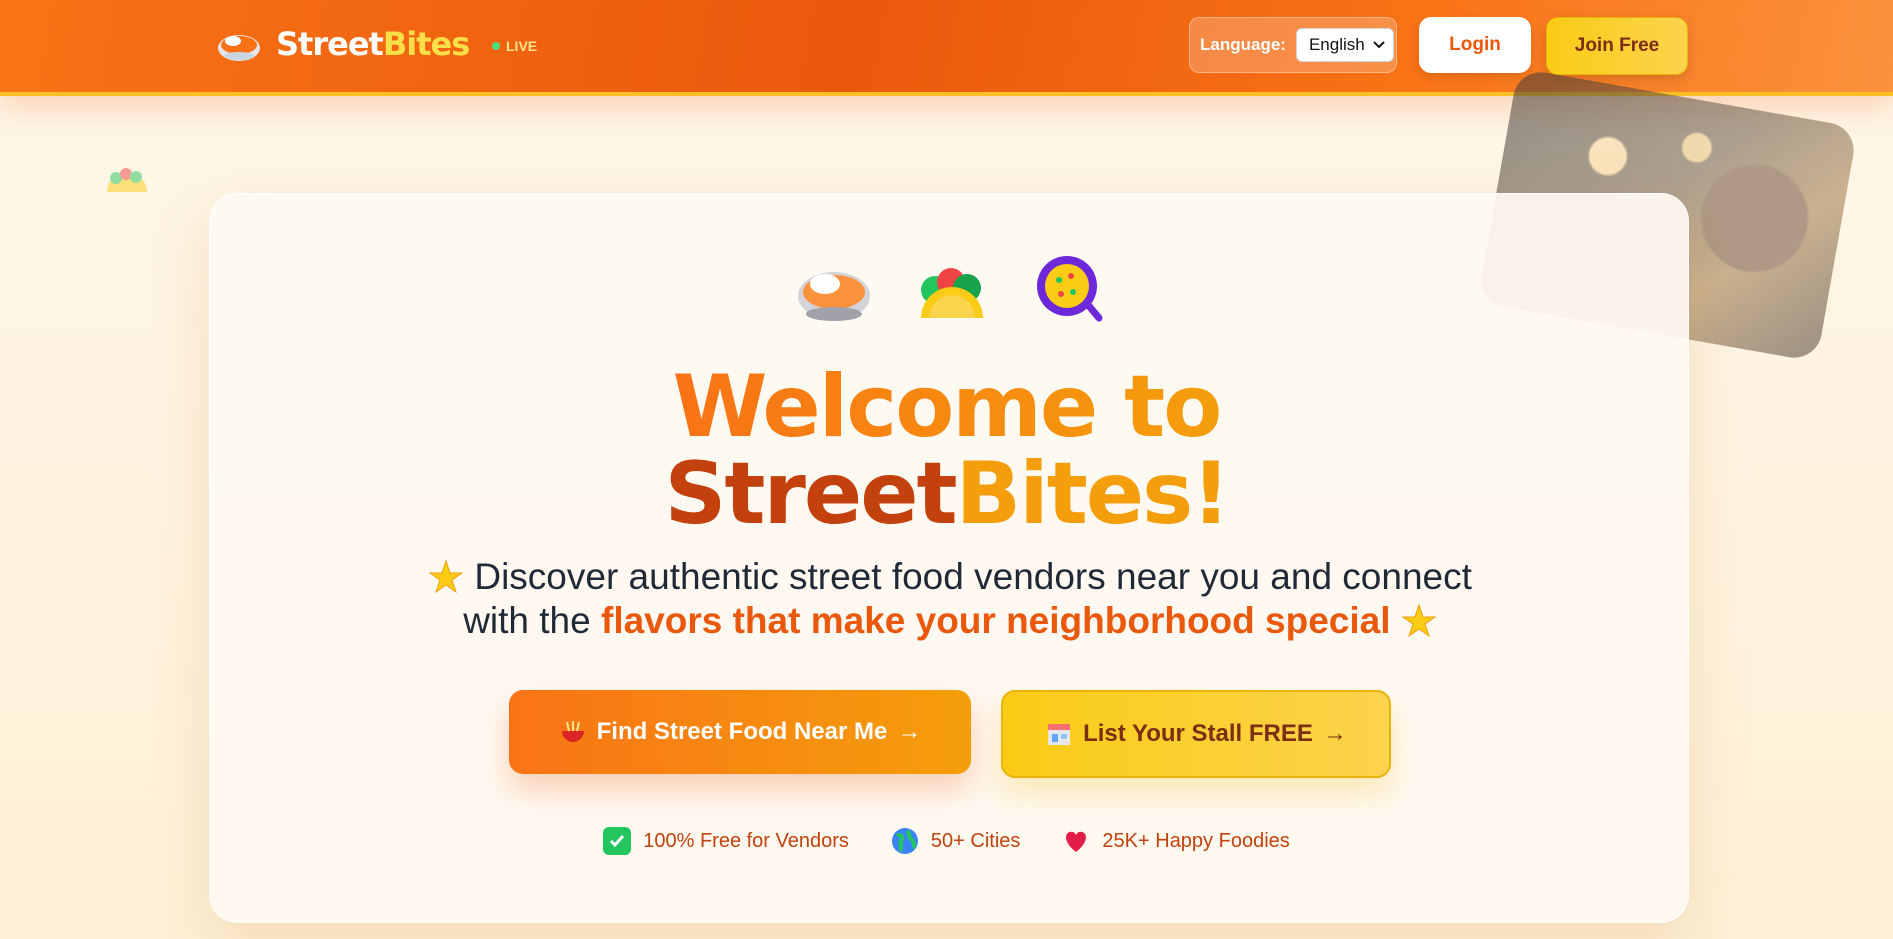 The width and height of the screenshot is (1893, 939). Describe the element at coordinates (1059, 734) in the screenshot. I see `store-icon` at that location.